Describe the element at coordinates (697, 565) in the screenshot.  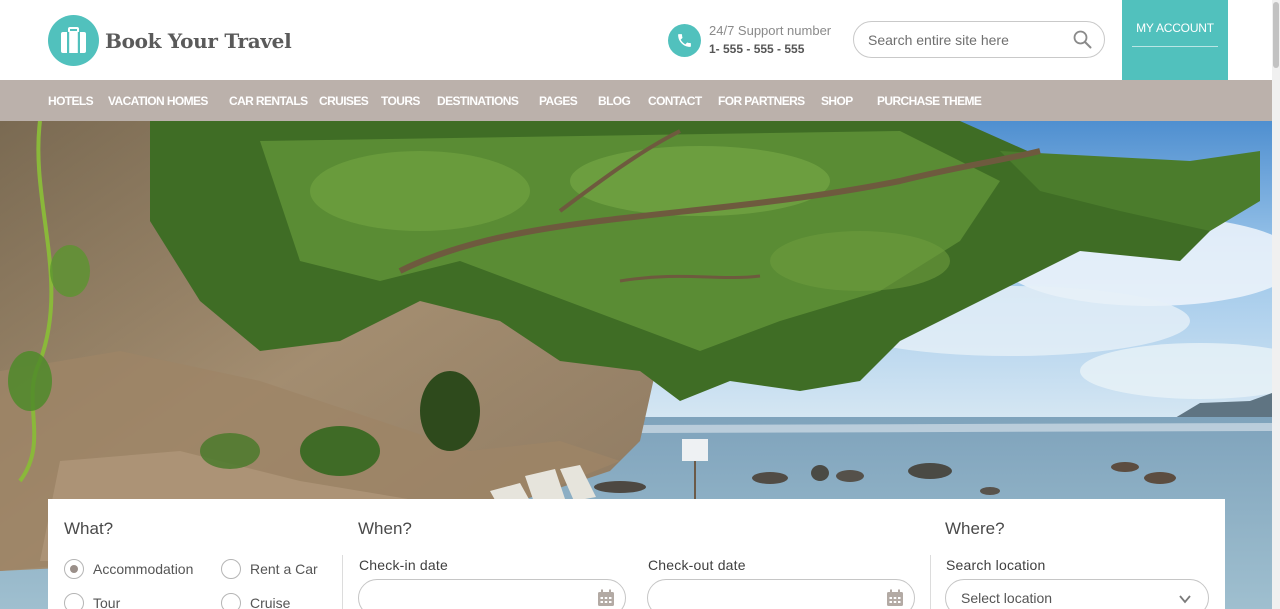
I see `checkout-label: Check-out date` at that location.